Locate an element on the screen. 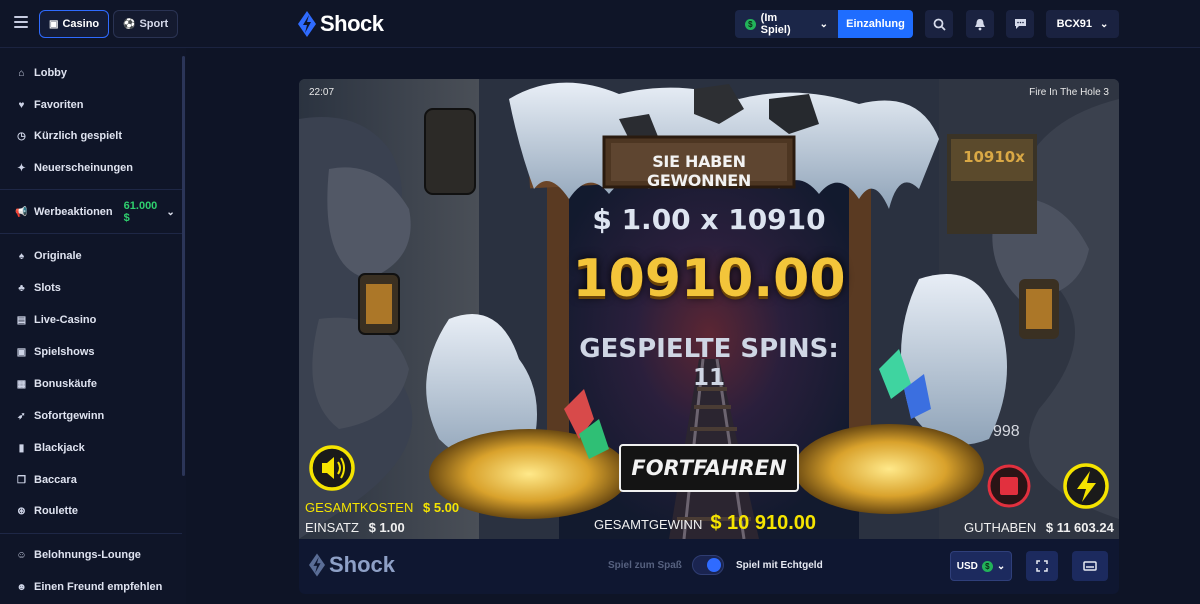 The height and width of the screenshot is (604, 1200). sidebar-item-label: Einen Freund empfehlen is located at coordinates (98, 587).